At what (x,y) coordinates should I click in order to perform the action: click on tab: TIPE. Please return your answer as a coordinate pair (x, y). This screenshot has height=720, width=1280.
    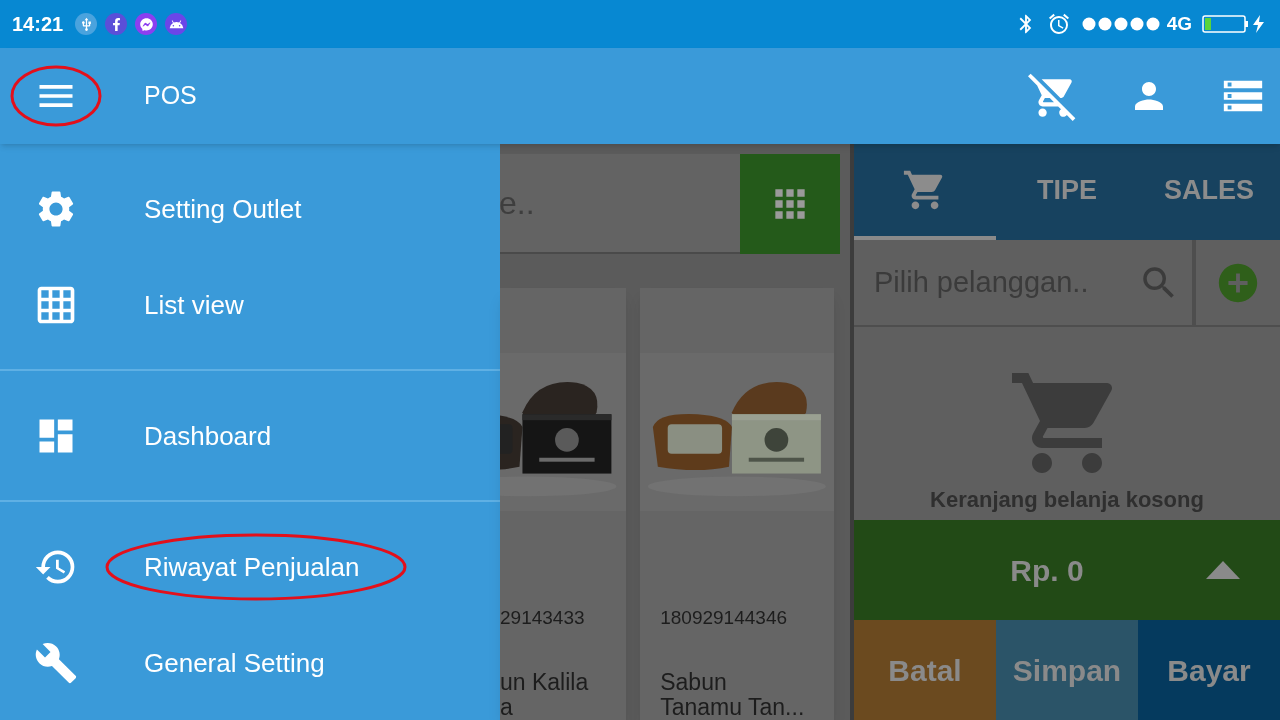
    Looking at the image, I should click on (1067, 192).